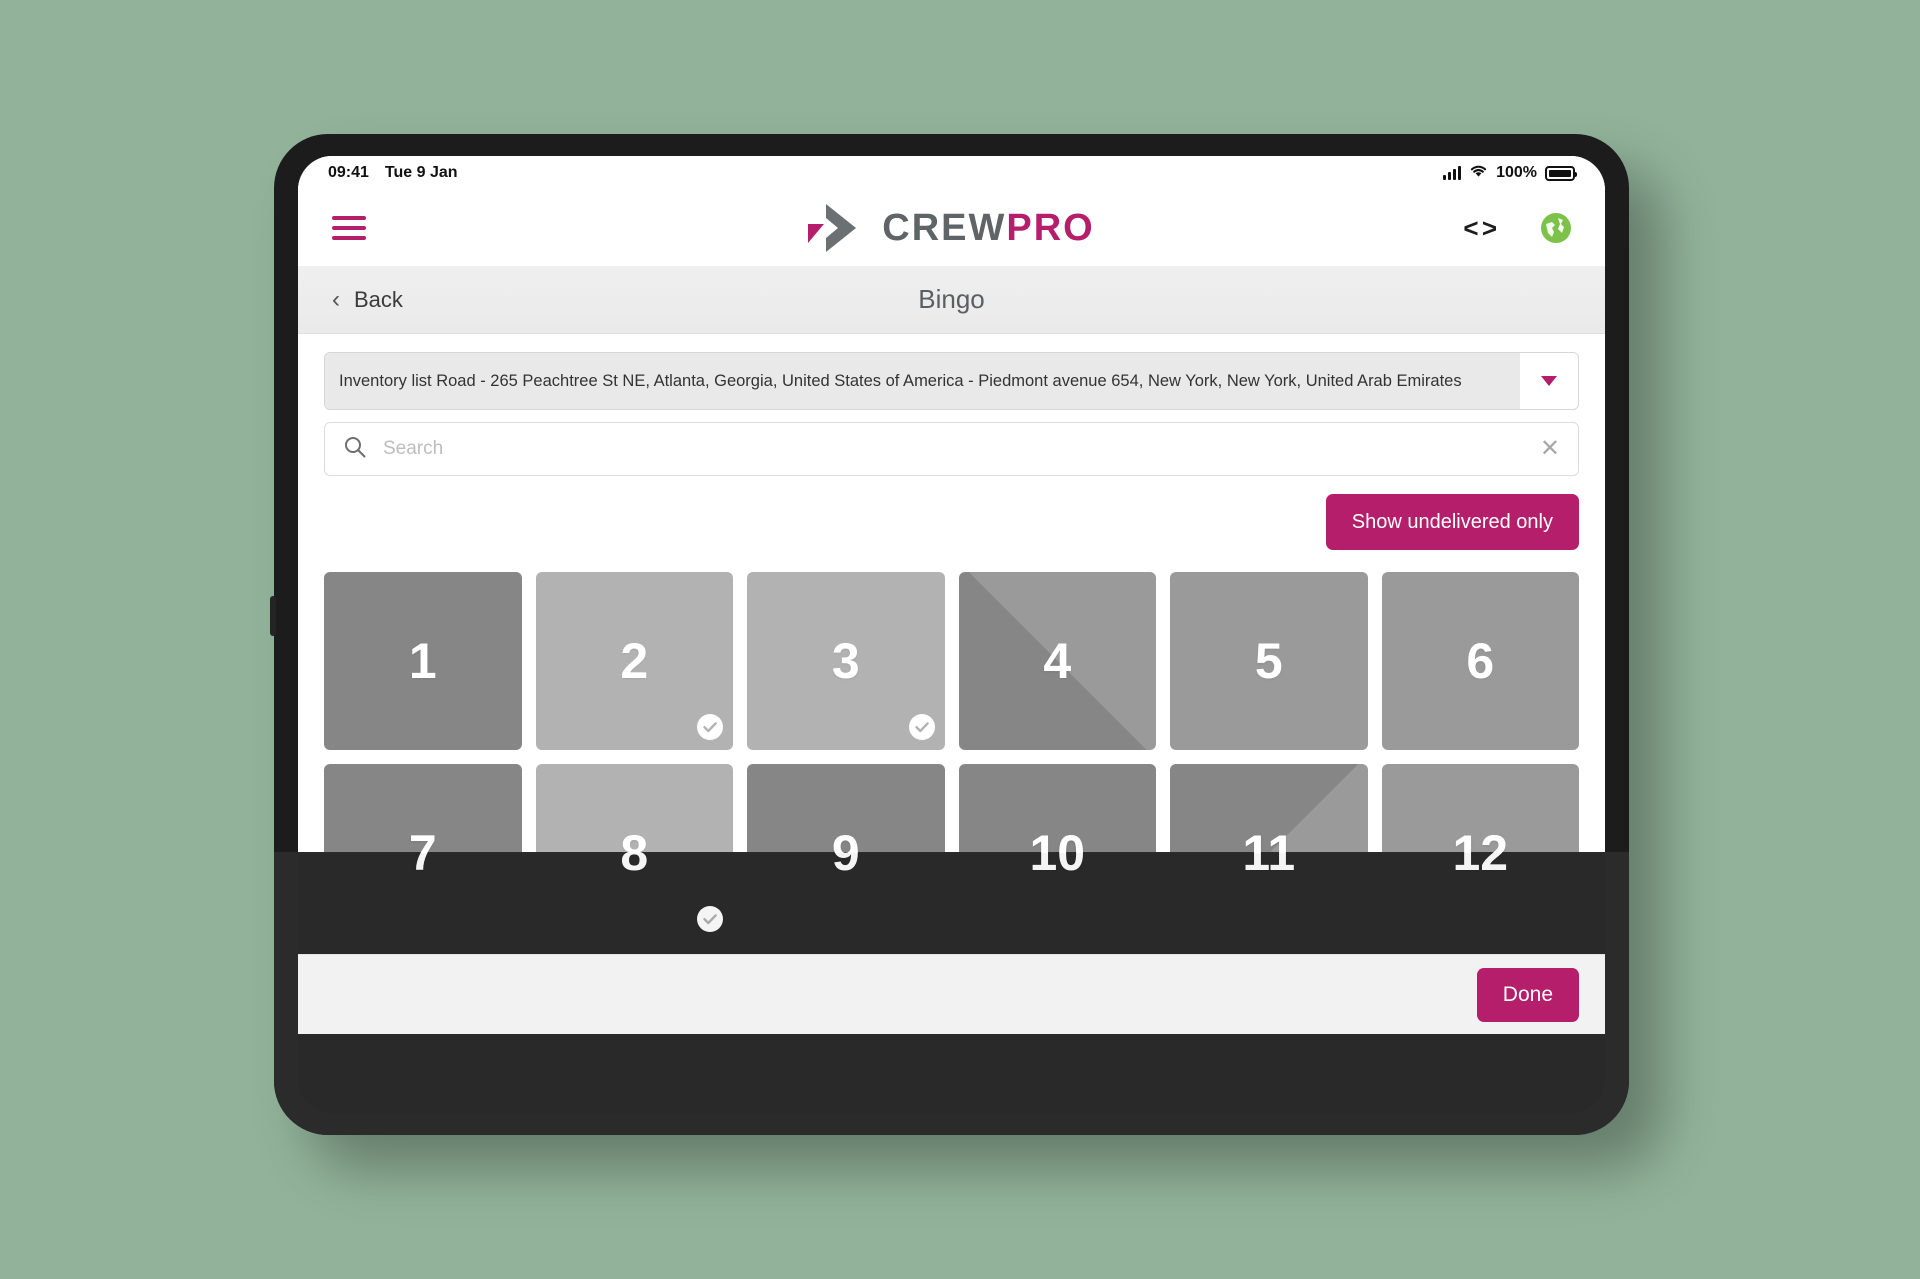 The image size is (1920, 1279). I want to click on sub-header-bar: ‹ Back Bingo, so click(951, 300).